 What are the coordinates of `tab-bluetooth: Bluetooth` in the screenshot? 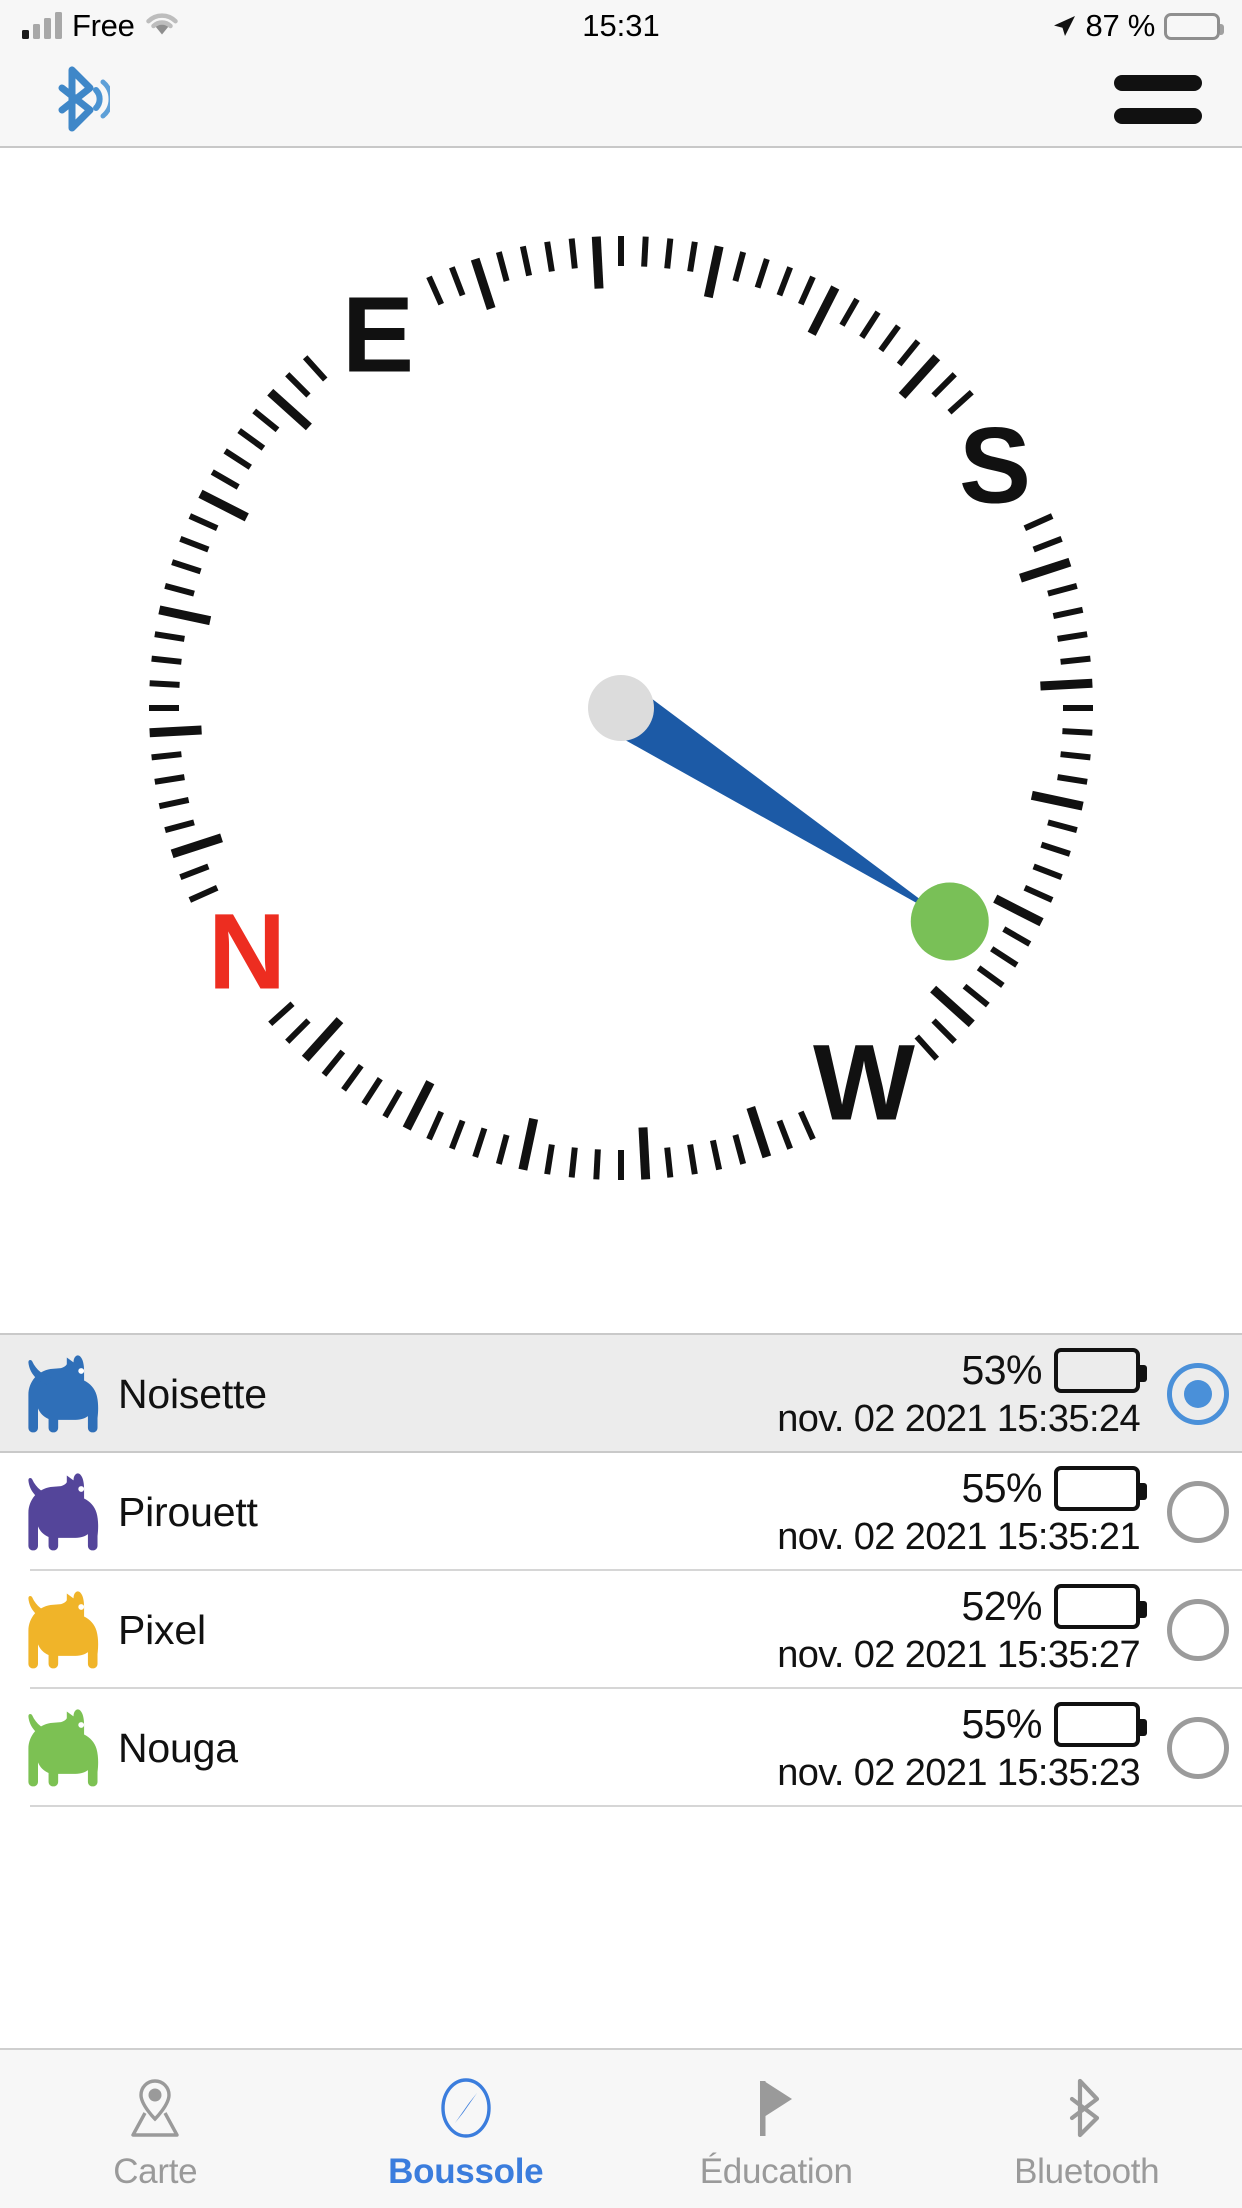 It's located at (1087, 2129).